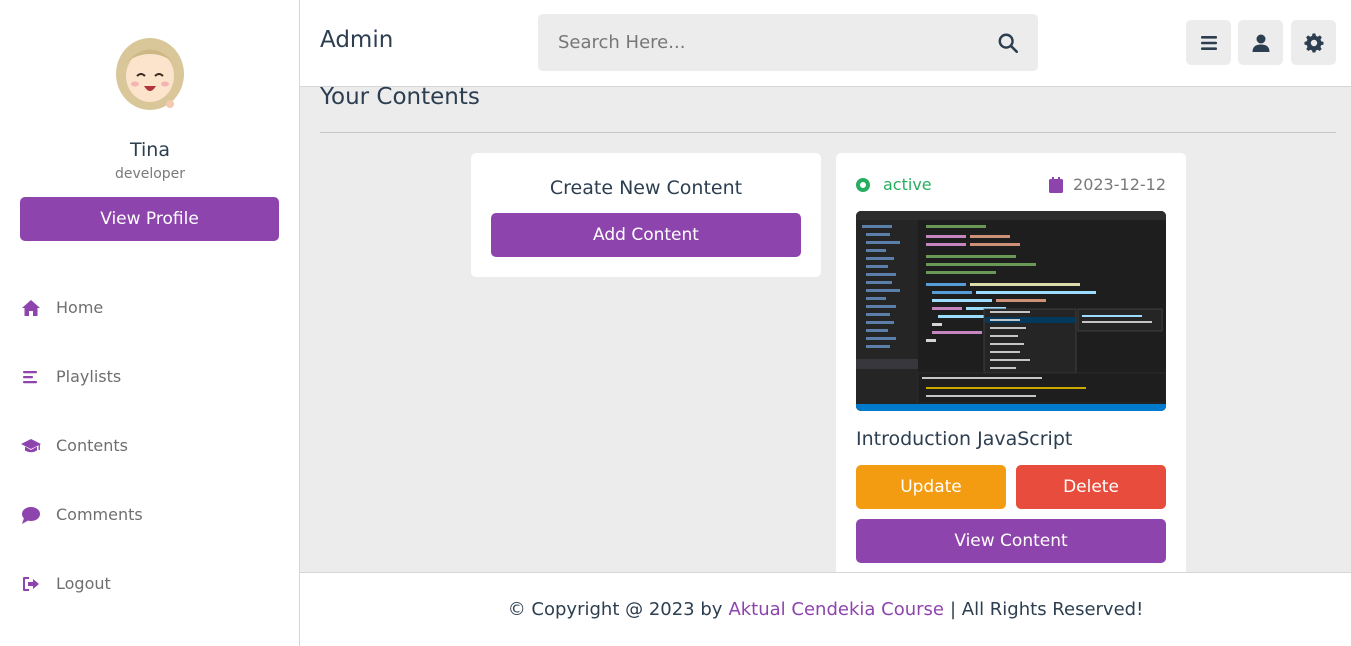  I want to click on sidebar-item-playlists: Playlists, so click(150, 376).